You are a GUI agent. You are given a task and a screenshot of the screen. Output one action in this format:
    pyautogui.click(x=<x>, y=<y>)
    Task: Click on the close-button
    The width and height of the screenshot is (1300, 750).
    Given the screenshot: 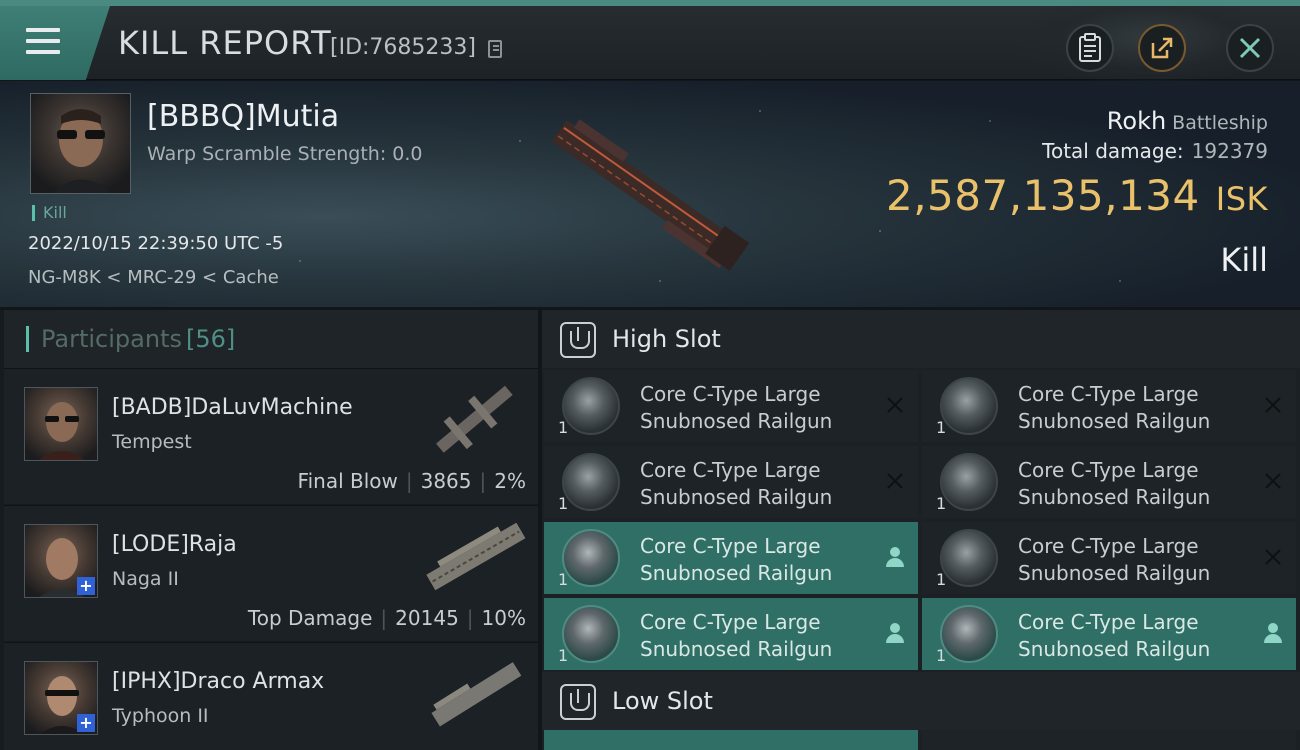 What is the action you would take?
    pyautogui.click(x=1250, y=48)
    